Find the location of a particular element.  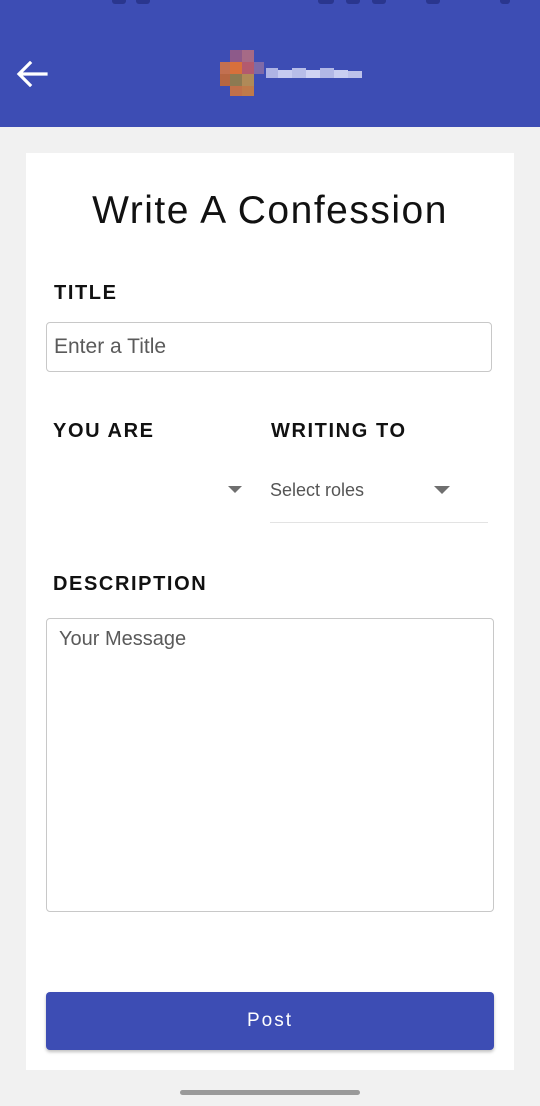

app-logo-icon is located at coordinates (295, 74).